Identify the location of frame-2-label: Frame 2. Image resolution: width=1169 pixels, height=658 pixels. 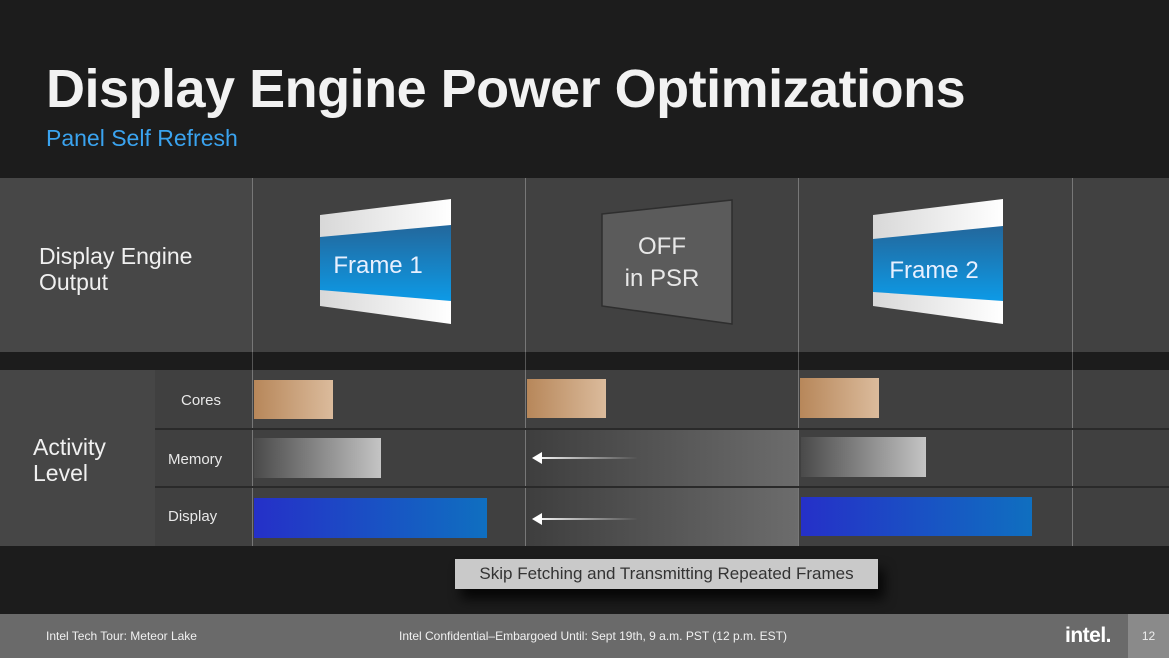
(933, 270).